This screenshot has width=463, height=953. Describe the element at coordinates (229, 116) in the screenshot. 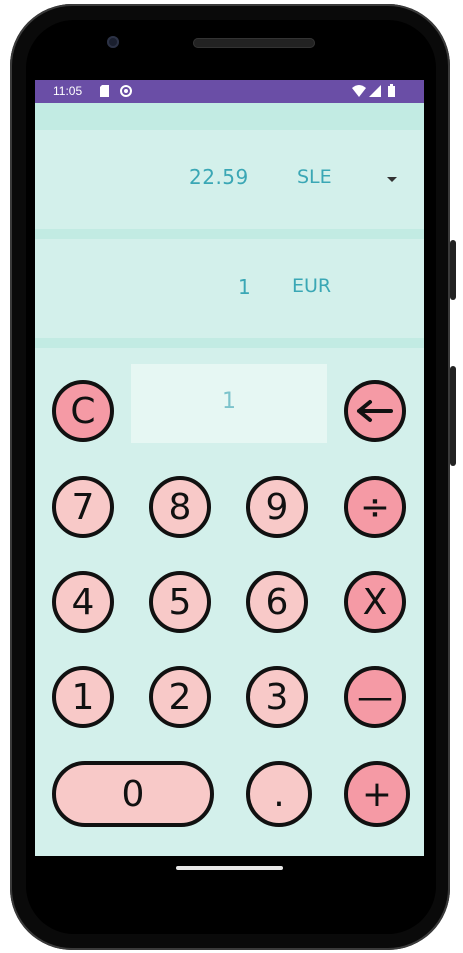

I see `top-band` at that location.